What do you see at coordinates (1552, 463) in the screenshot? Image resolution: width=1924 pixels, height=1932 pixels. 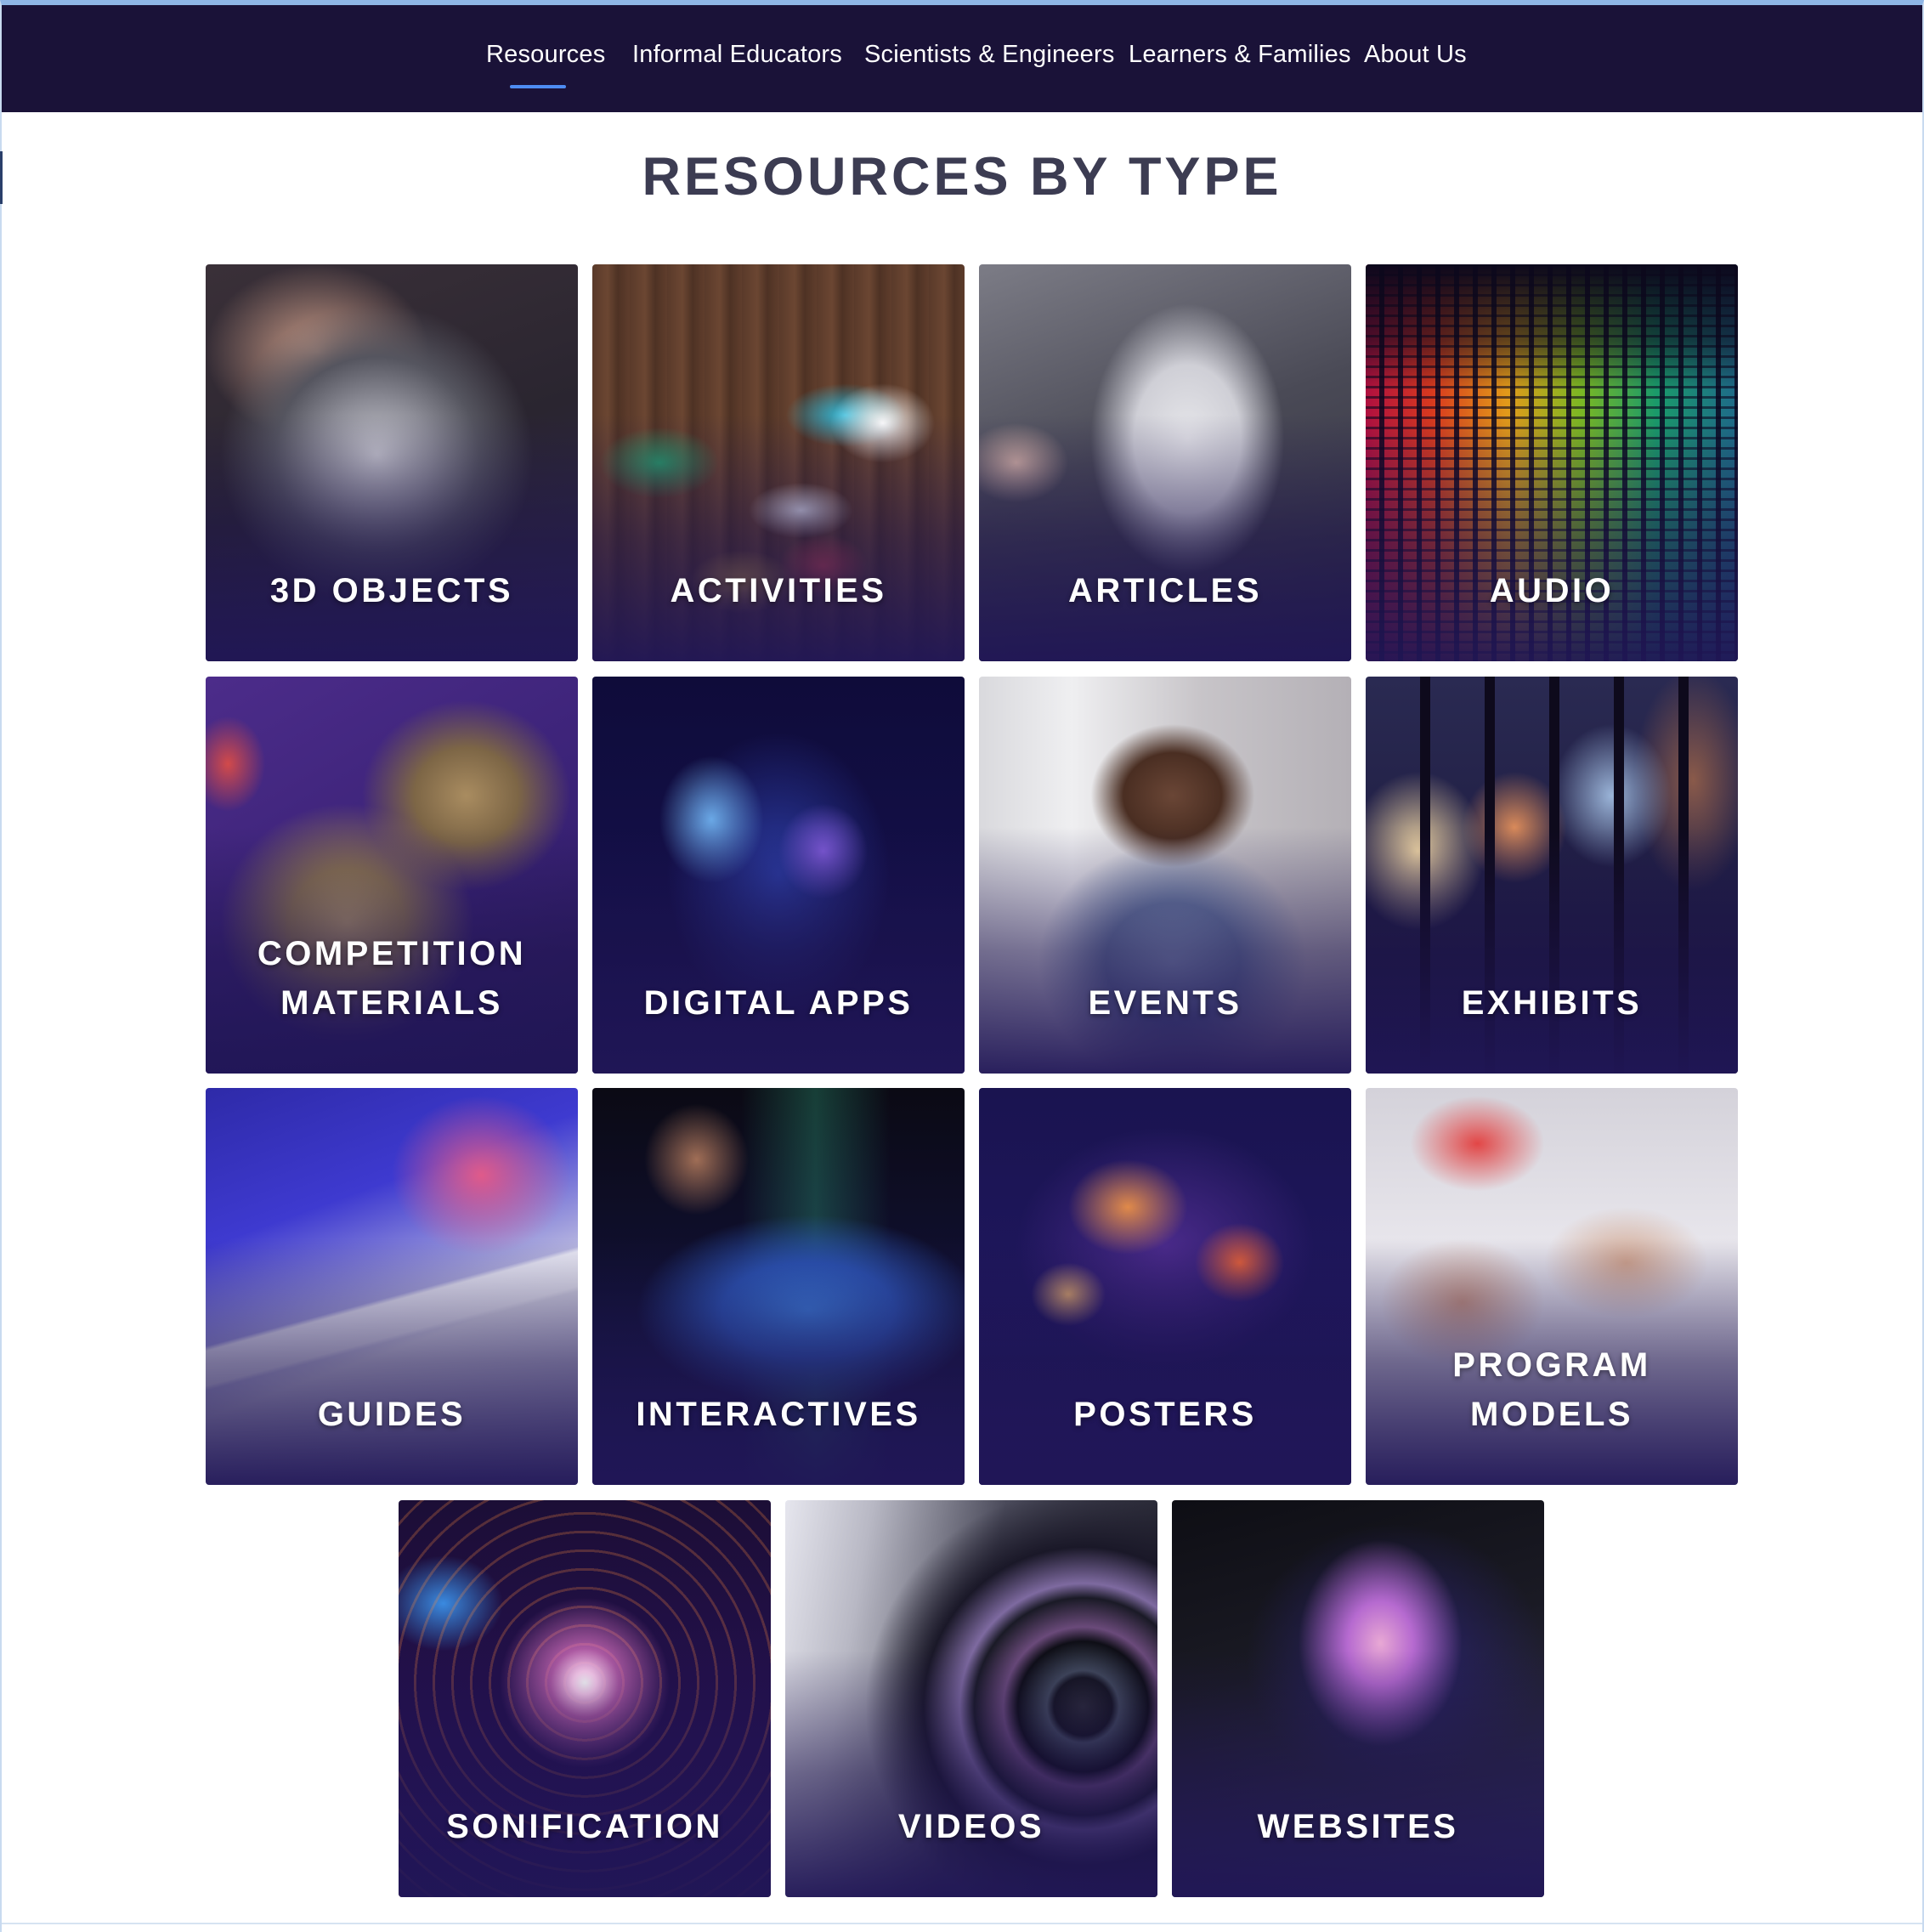 I see `tile-audio: AUDIO` at bounding box center [1552, 463].